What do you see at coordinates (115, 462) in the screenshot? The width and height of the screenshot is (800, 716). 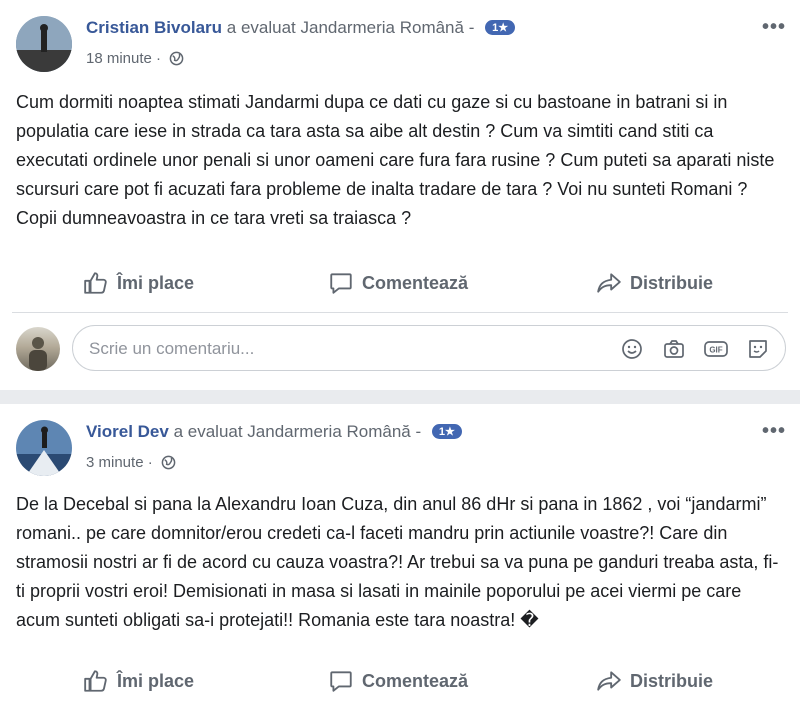 I see `timestamp: 3 minute` at bounding box center [115, 462].